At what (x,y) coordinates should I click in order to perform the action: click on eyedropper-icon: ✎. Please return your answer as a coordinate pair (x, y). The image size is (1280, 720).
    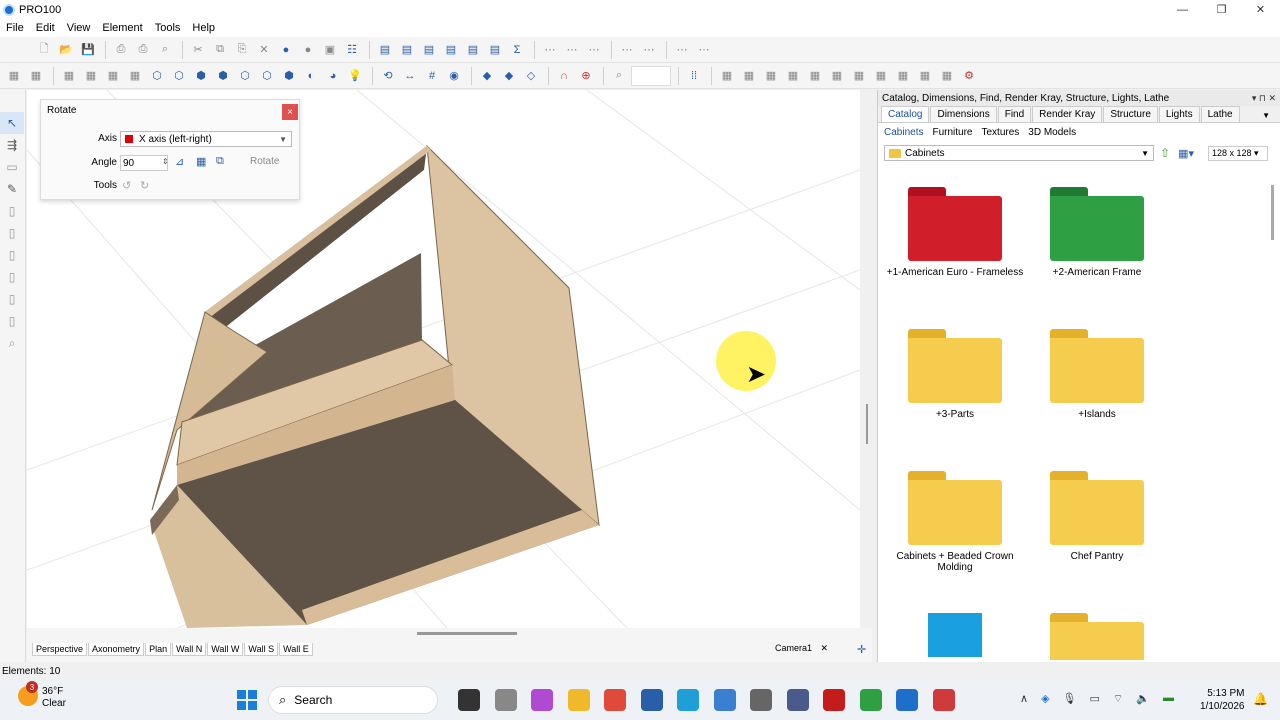
    Looking at the image, I should click on (12, 189).